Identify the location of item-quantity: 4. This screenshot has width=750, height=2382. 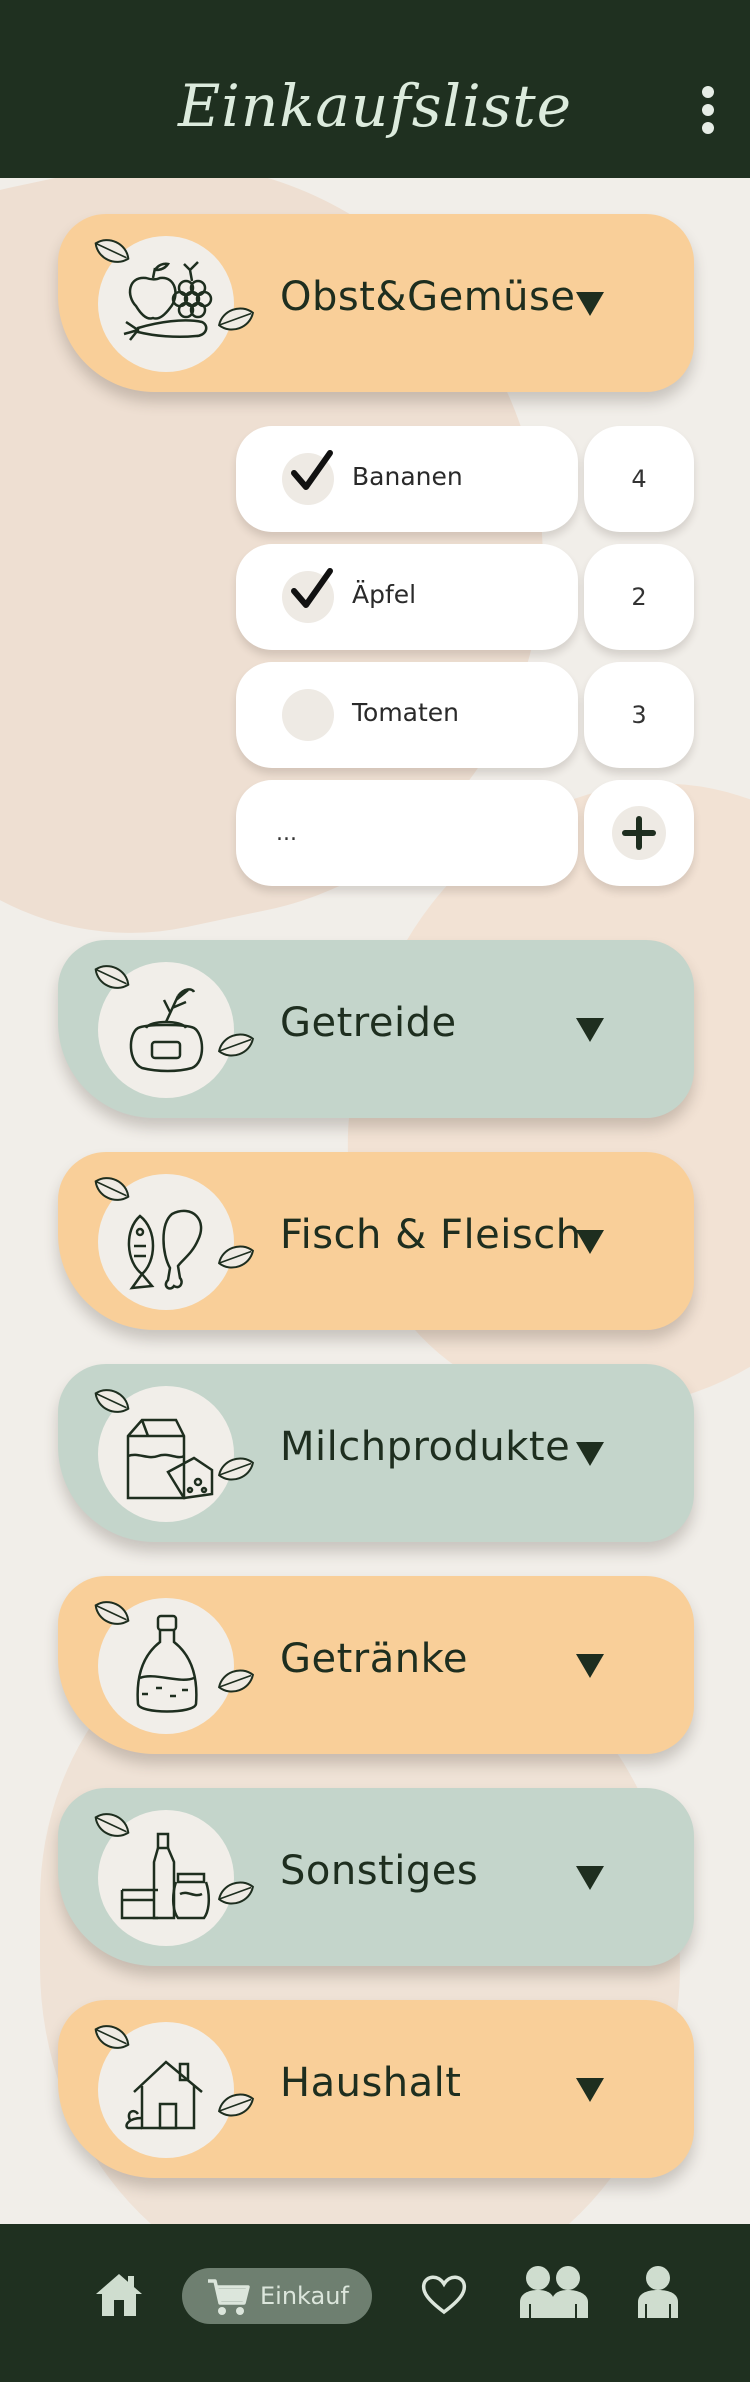
(639, 479).